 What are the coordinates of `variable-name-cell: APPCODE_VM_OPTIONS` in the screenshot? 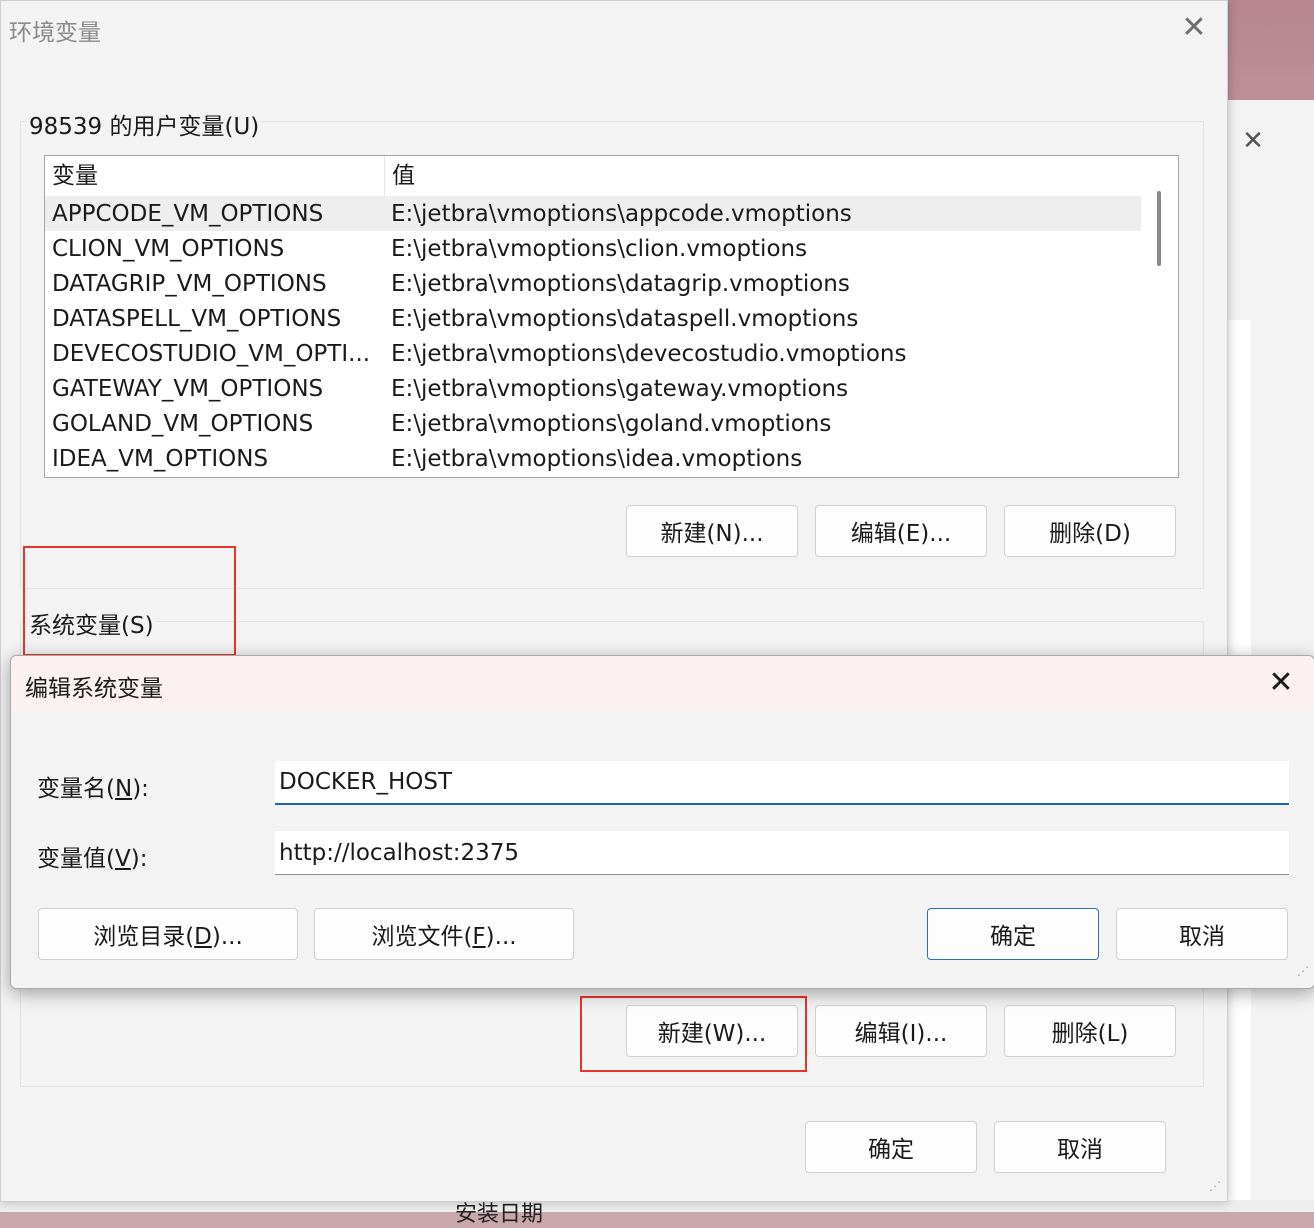 It's located at (188, 213).